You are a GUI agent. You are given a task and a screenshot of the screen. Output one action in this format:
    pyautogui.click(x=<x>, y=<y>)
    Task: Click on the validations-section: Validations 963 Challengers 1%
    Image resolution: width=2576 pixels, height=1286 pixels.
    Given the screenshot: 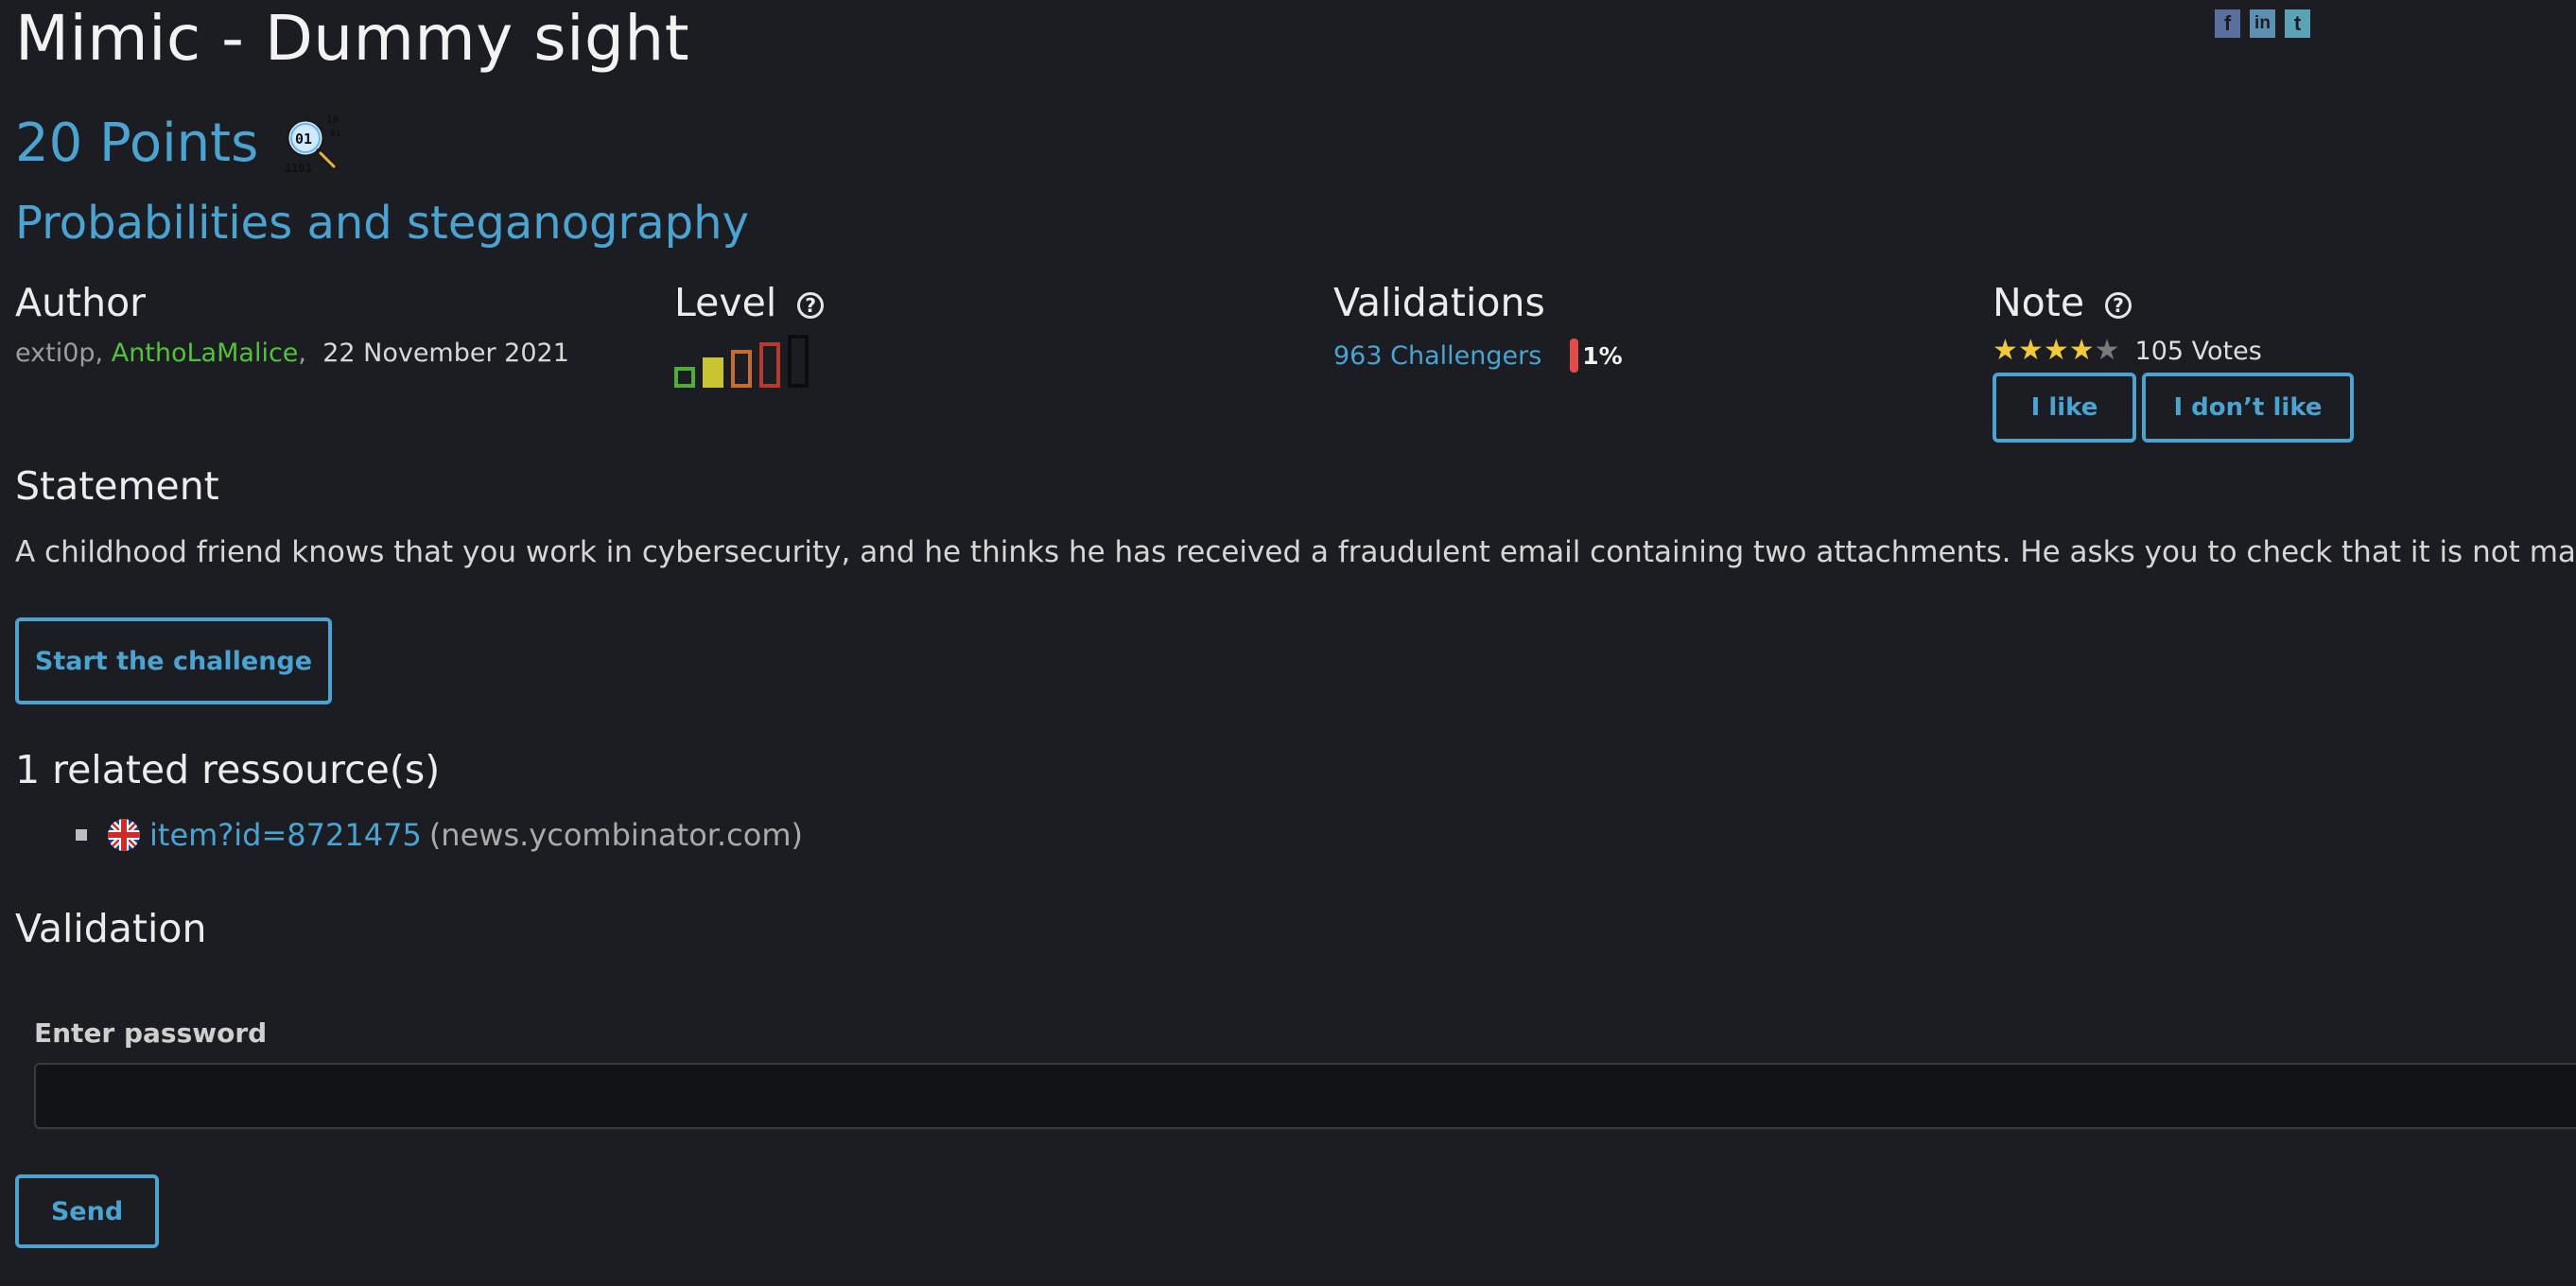 What is the action you would take?
    pyautogui.click(x=1659, y=326)
    